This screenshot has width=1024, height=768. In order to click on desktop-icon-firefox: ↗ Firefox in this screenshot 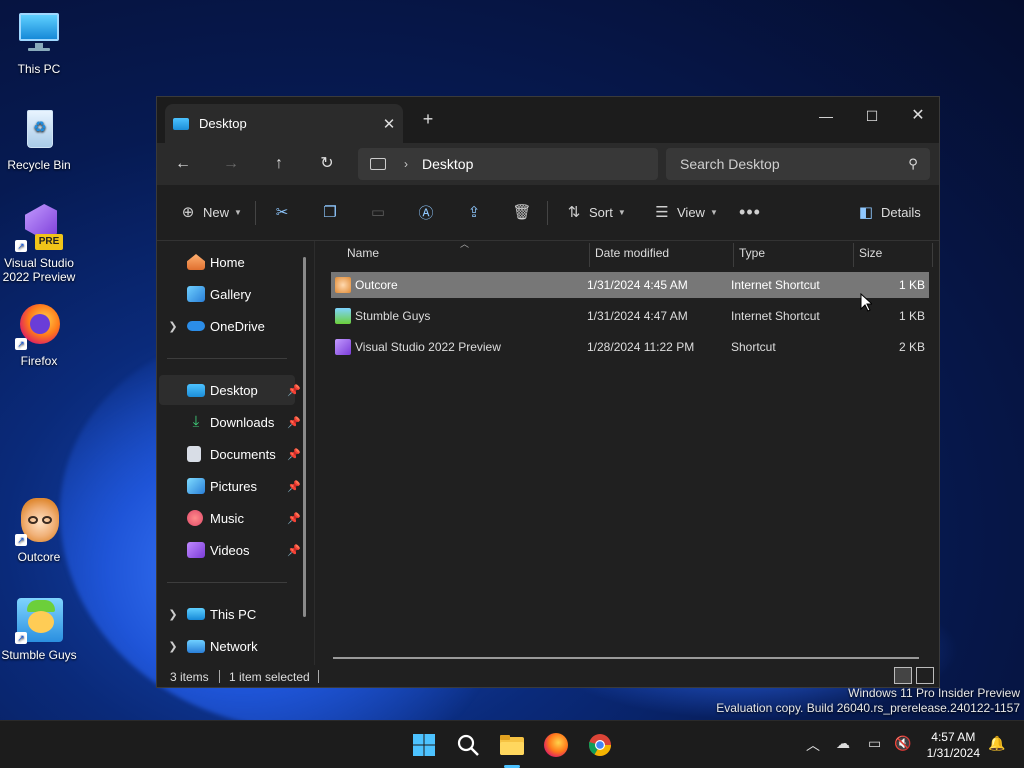, I will do `click(39, 335)`.